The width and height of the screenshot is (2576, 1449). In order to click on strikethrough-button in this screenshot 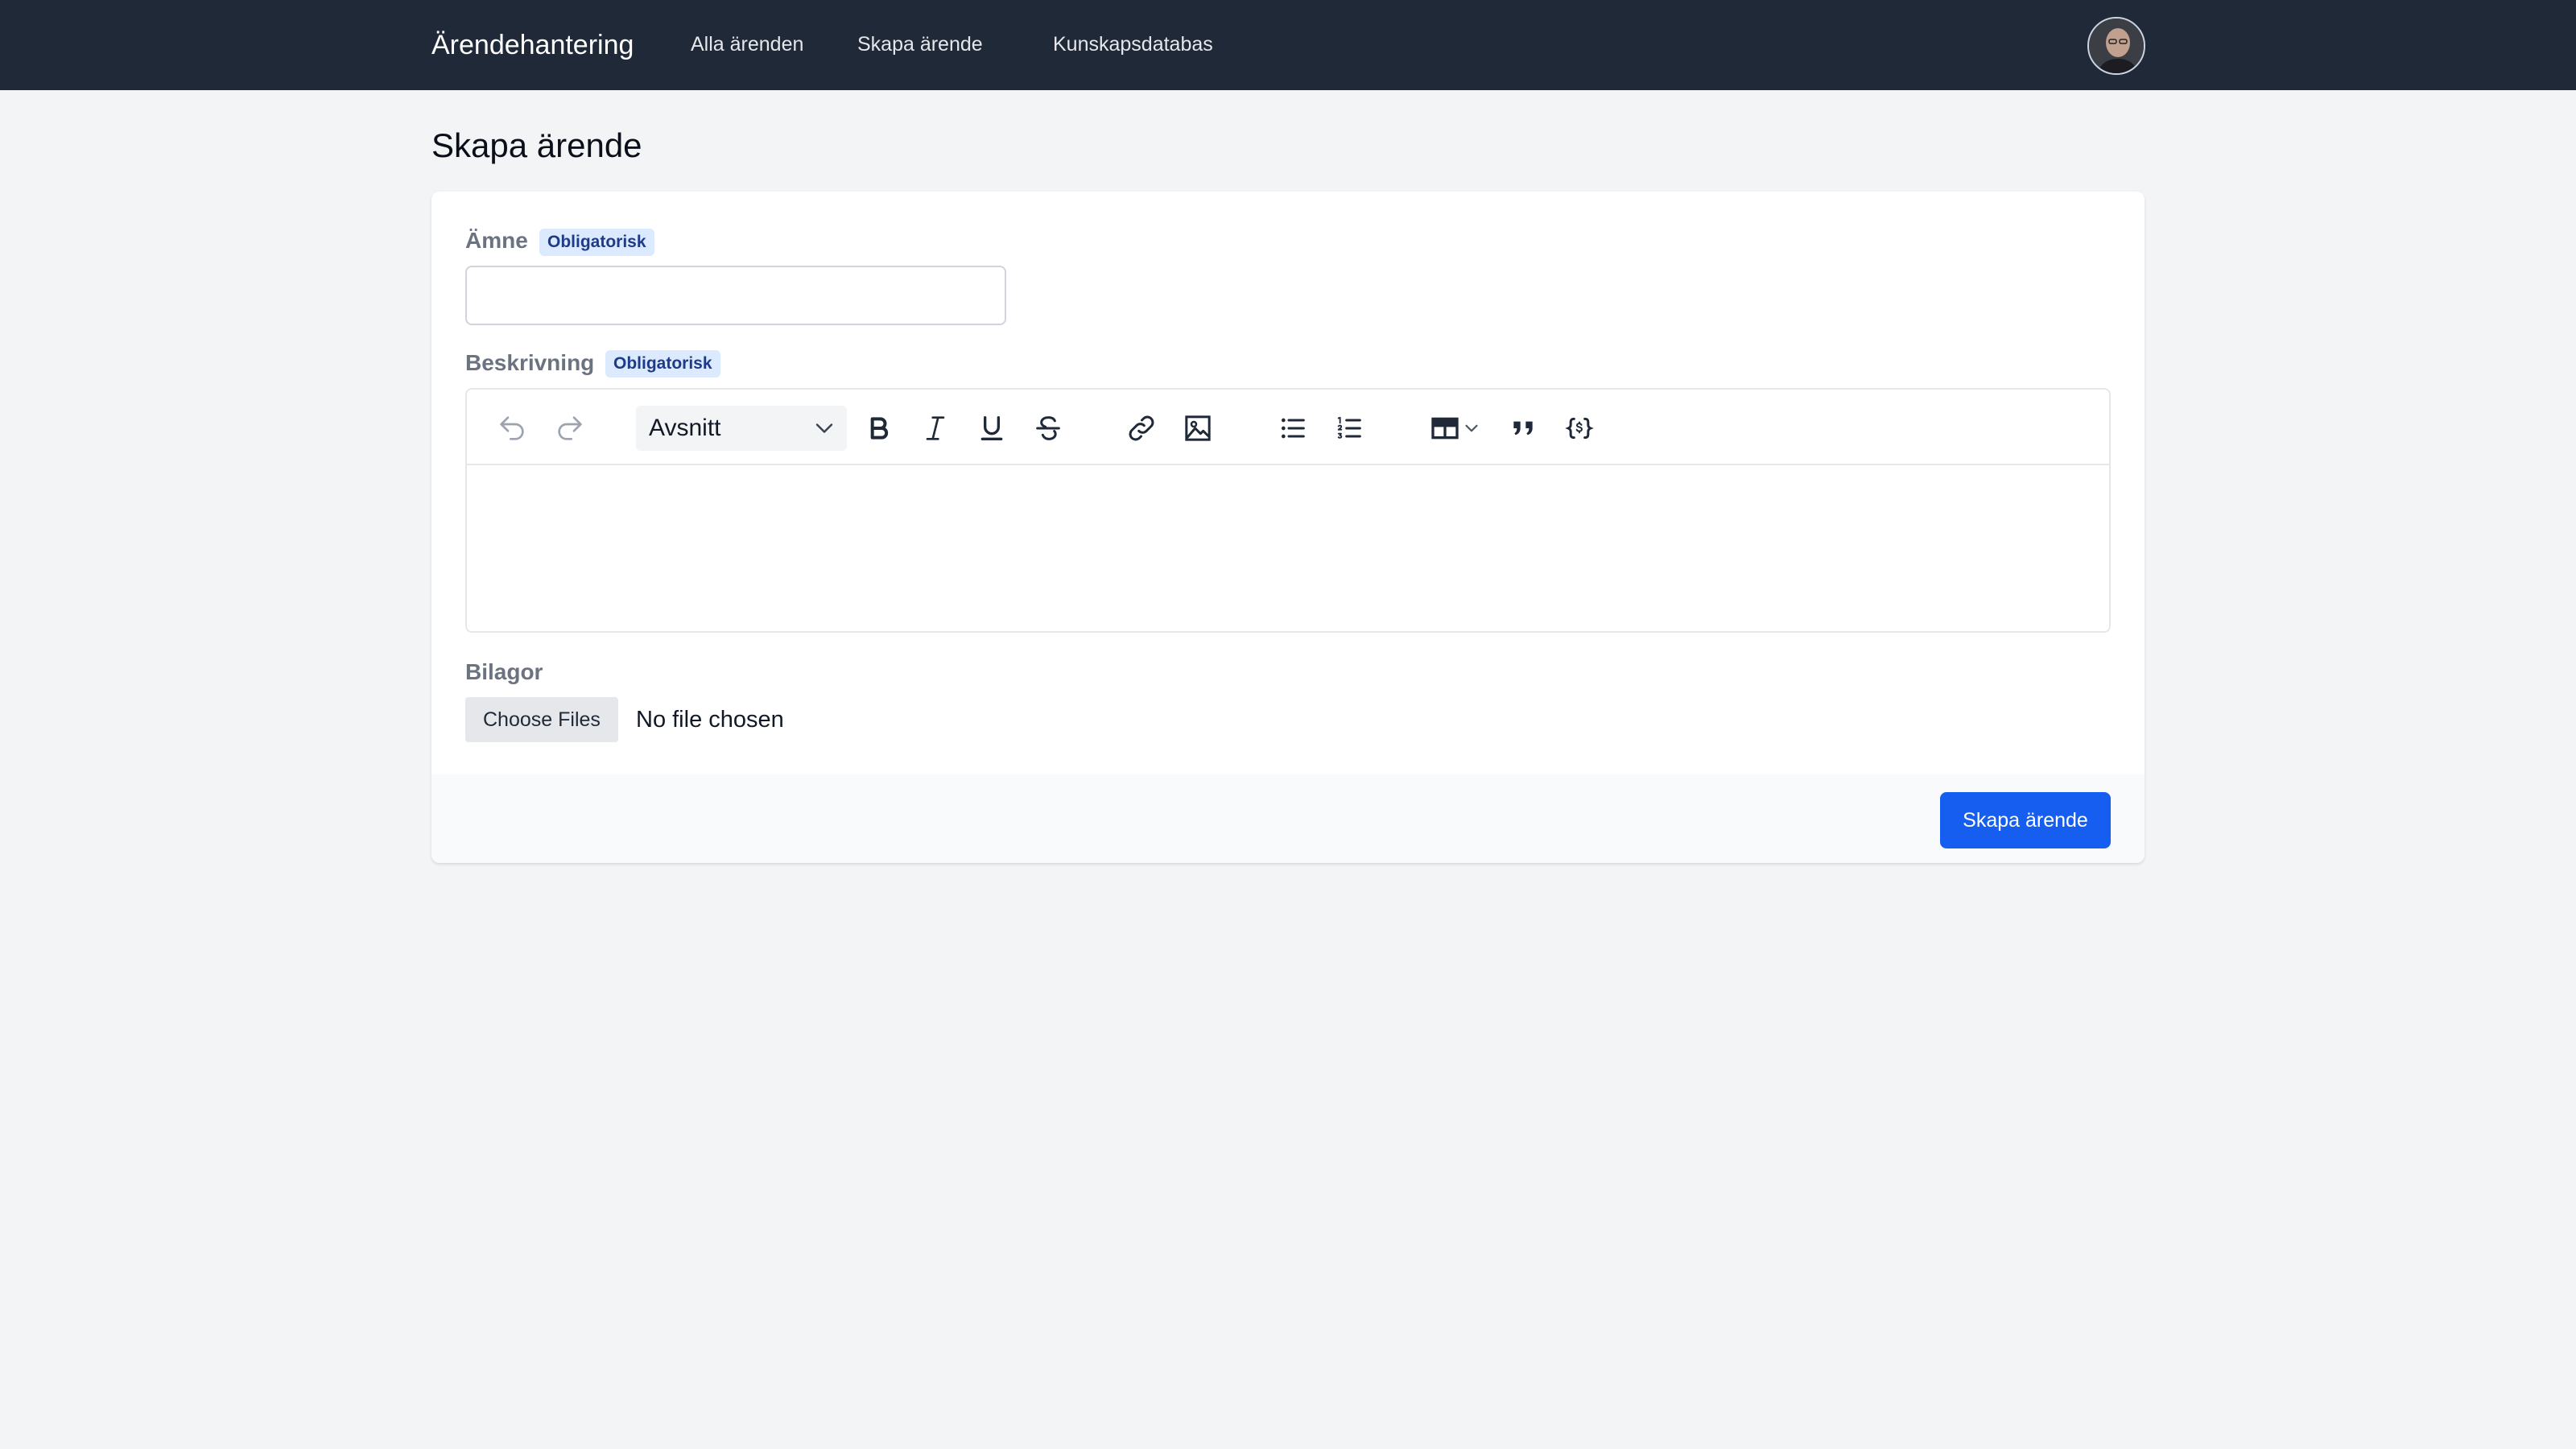, I will do `click(1048, 428)`.